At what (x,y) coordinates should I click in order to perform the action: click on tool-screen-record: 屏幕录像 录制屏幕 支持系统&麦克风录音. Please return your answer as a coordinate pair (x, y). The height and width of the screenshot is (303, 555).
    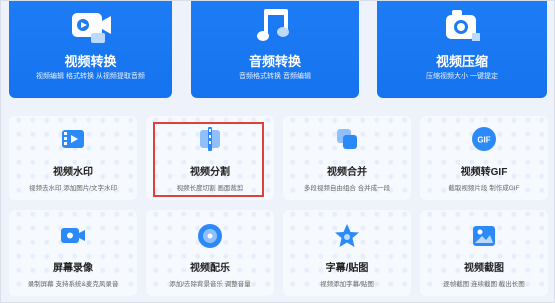
    Looking at the image, I should click on (73, 253).